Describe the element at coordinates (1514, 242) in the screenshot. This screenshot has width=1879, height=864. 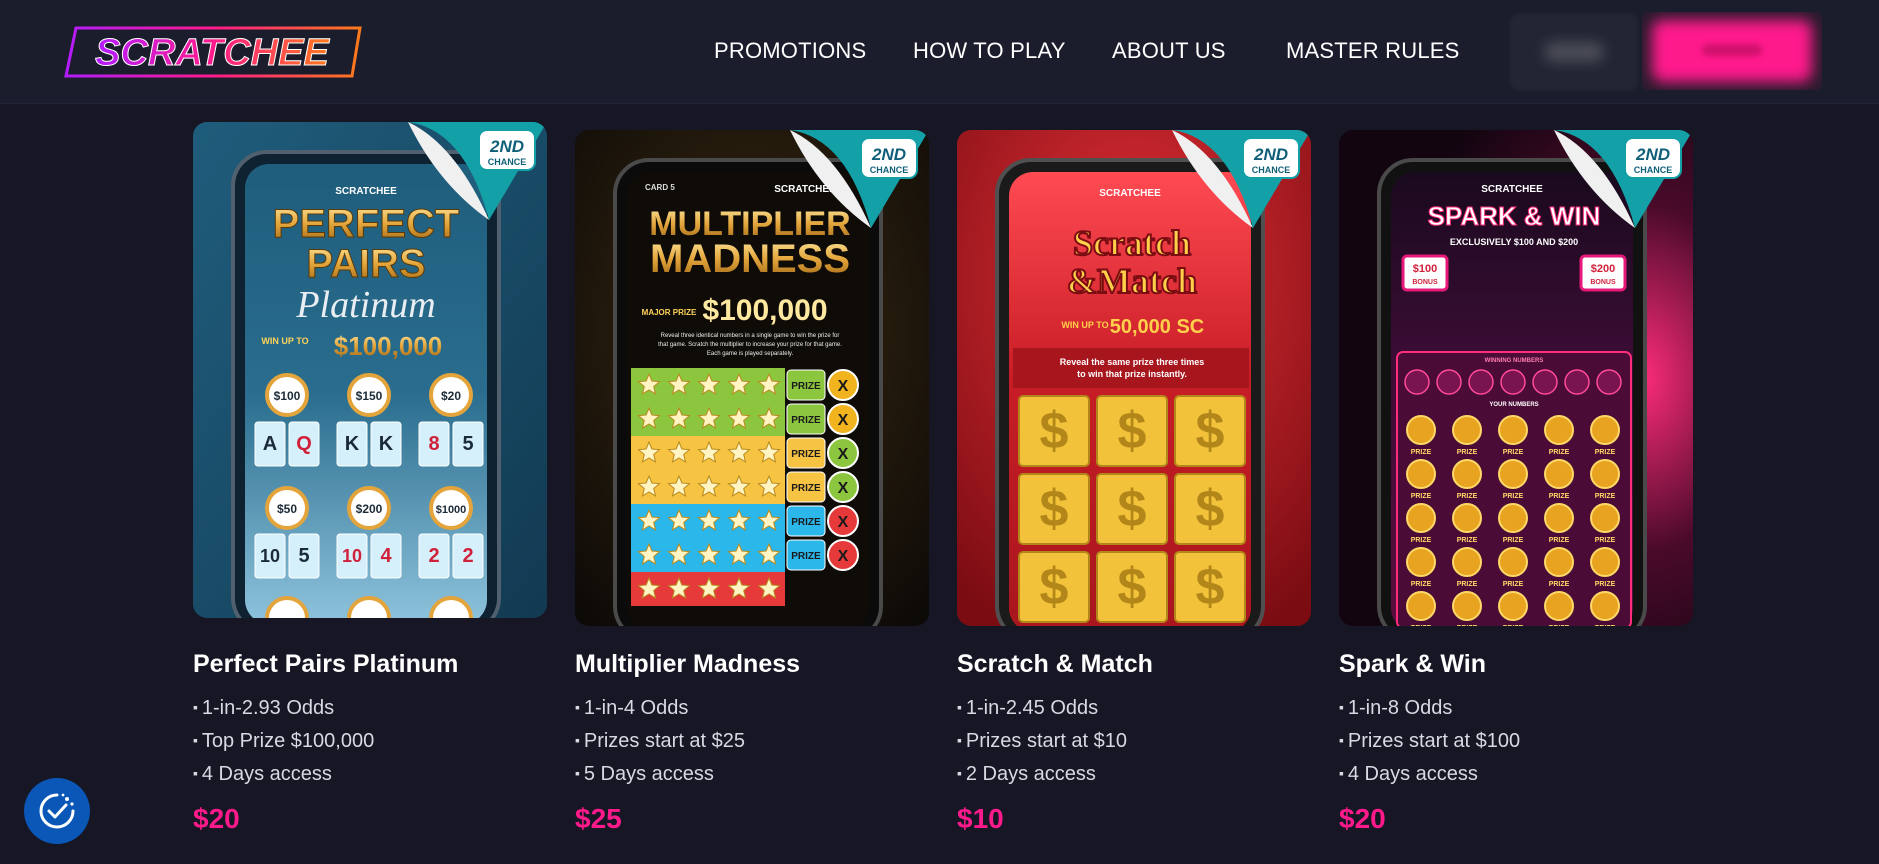
I see `svg-text: EXCLUSIVELY $100 AND $200` at that location.